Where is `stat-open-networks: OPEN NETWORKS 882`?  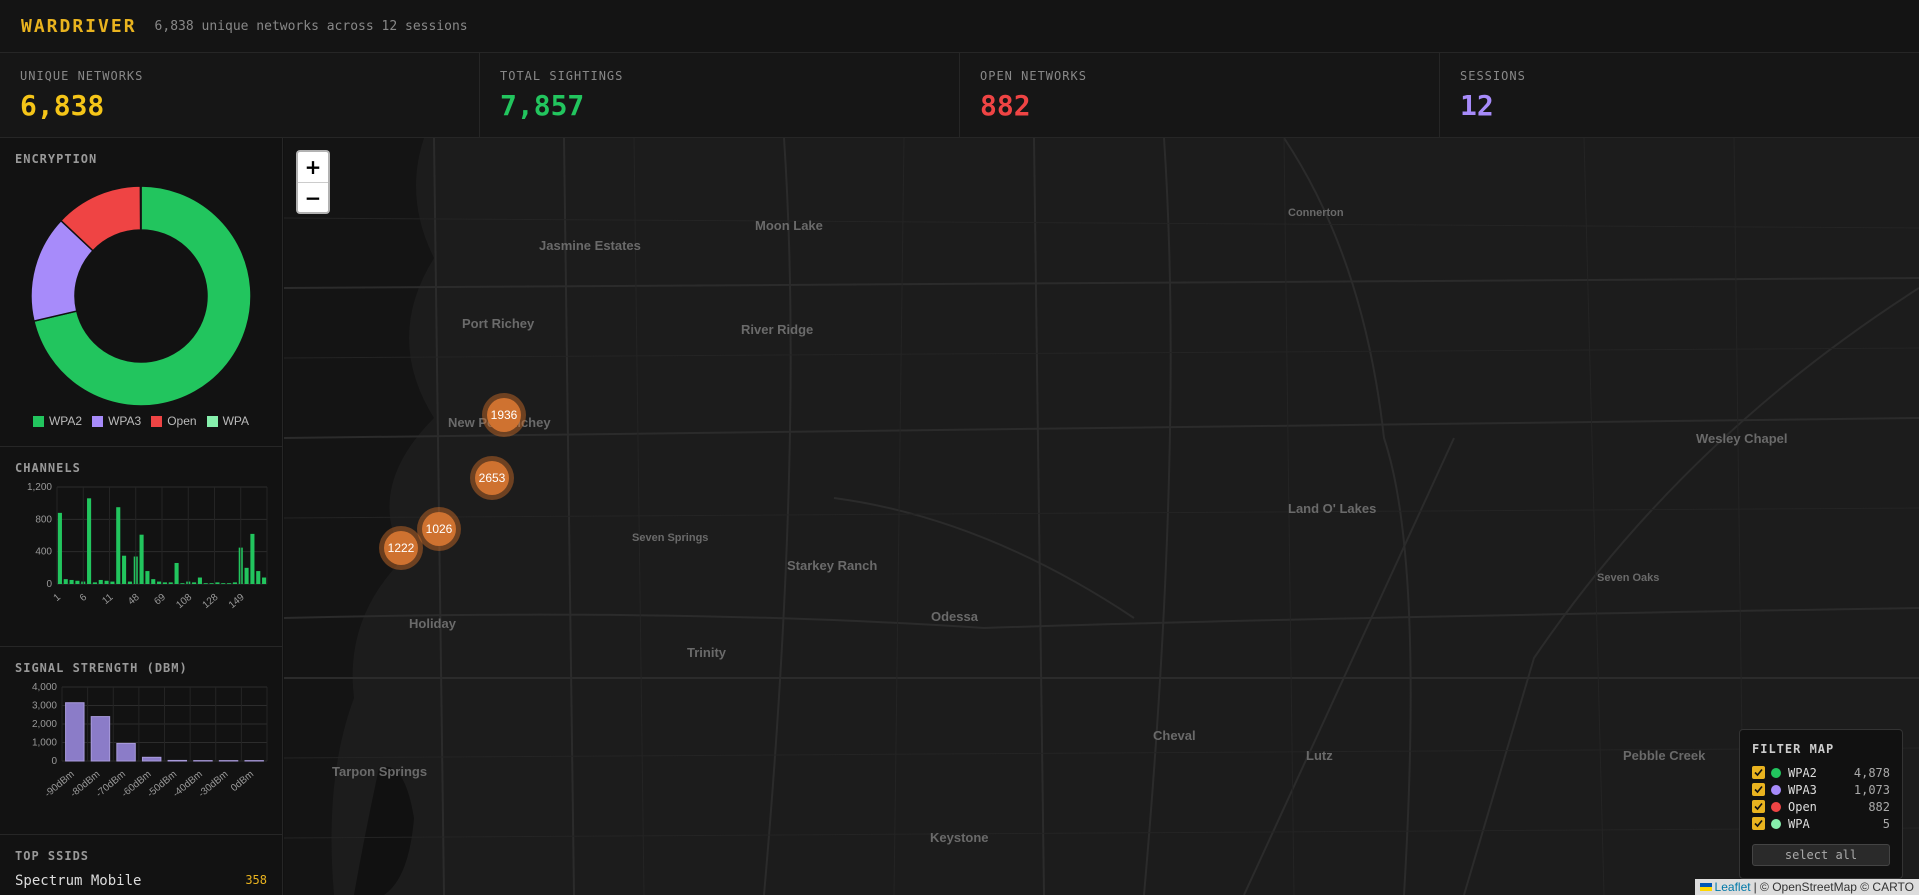
stat-open-networks: OPEN NETWORKS 882 is located at coordinates (1200, 95).